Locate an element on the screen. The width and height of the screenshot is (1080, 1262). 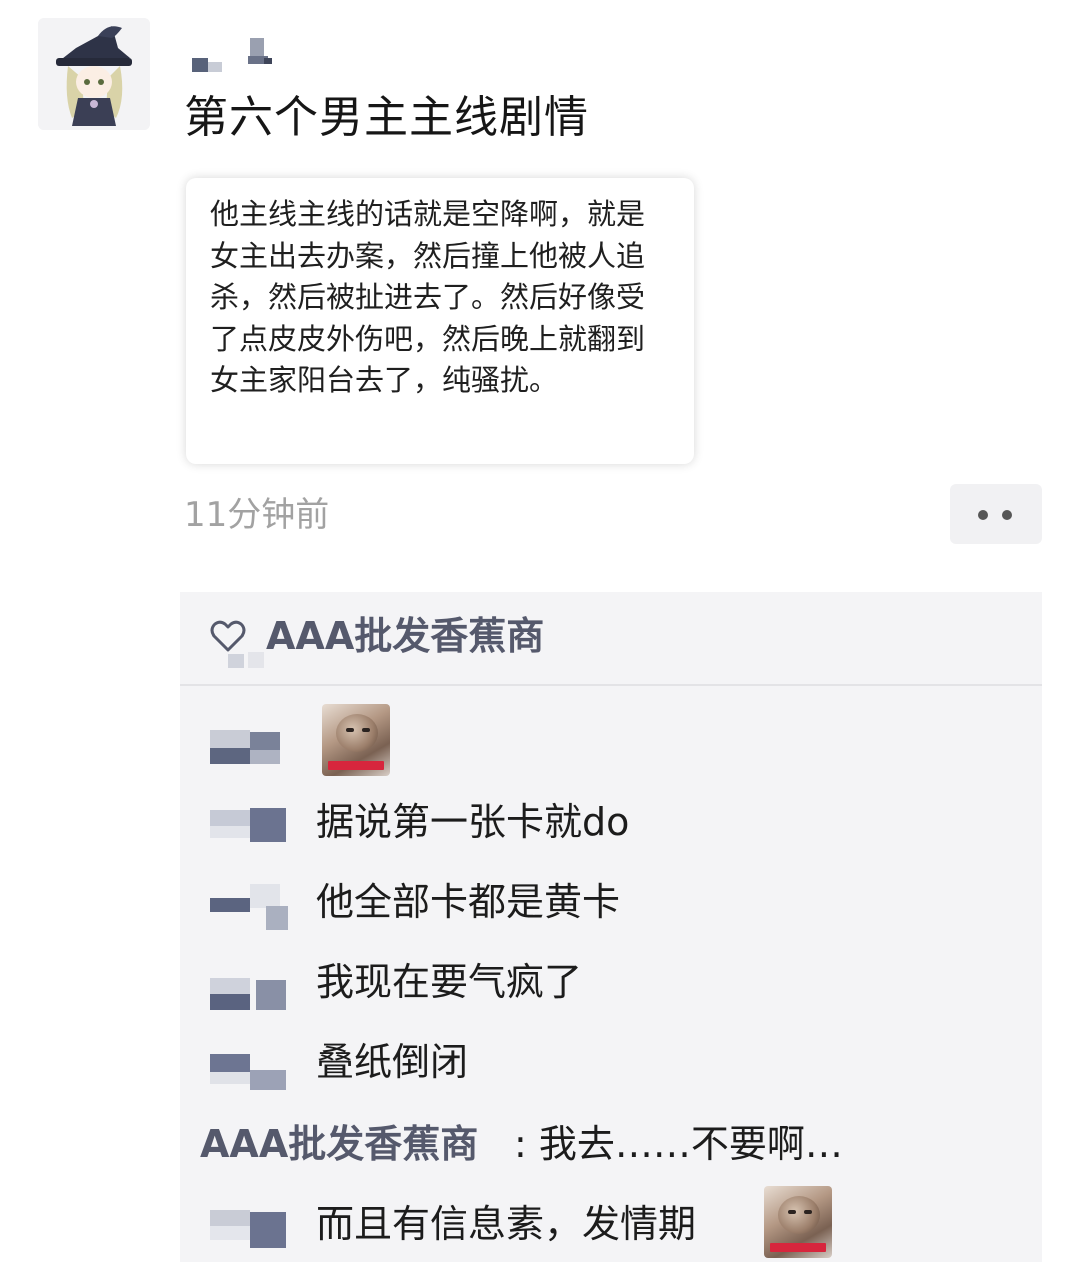
username-mosaic is located at coordinates (237, 56).